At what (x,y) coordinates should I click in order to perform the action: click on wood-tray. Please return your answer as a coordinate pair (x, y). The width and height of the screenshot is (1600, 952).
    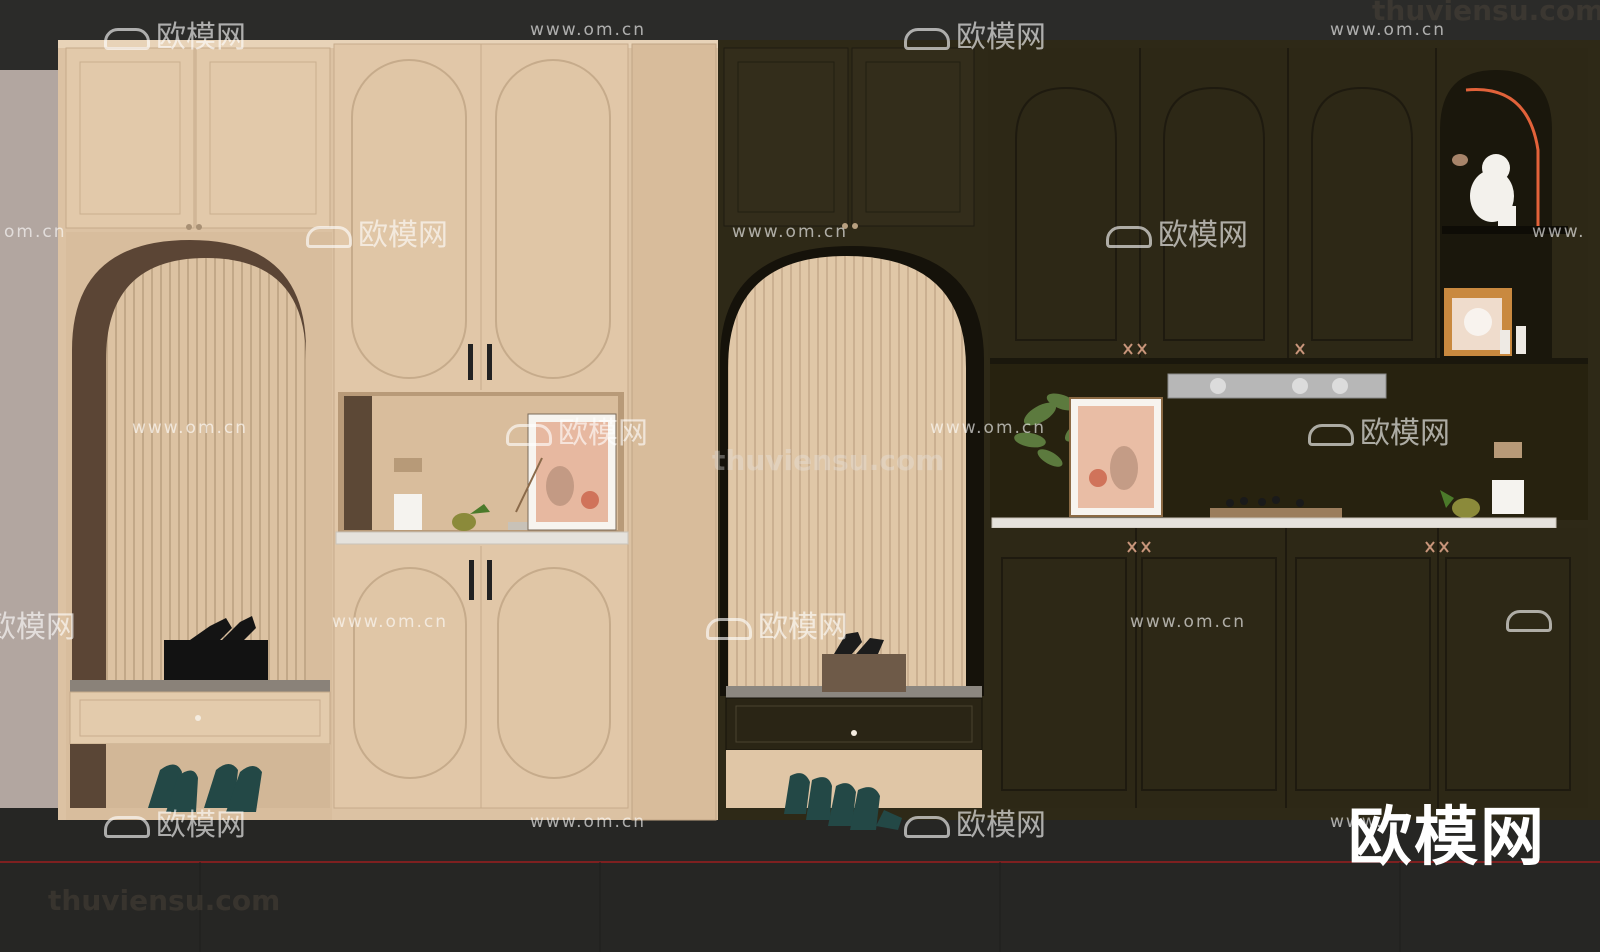
    Looking at the image, I should click on (1276, 513).